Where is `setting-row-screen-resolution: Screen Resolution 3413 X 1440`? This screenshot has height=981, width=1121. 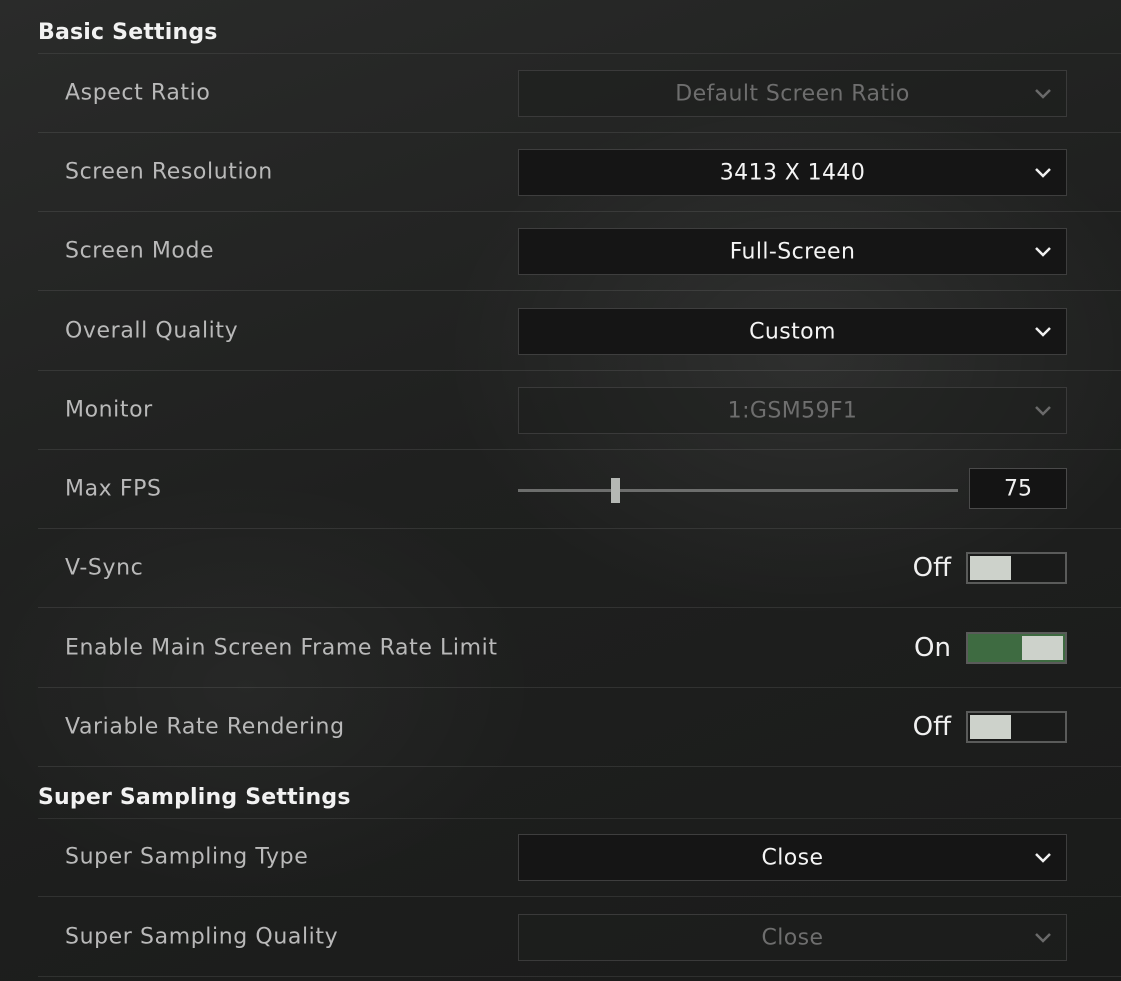 setting-row-screen-resolution: Screen Resolution 3413 X 1440 is located at coordinates (579, 172).